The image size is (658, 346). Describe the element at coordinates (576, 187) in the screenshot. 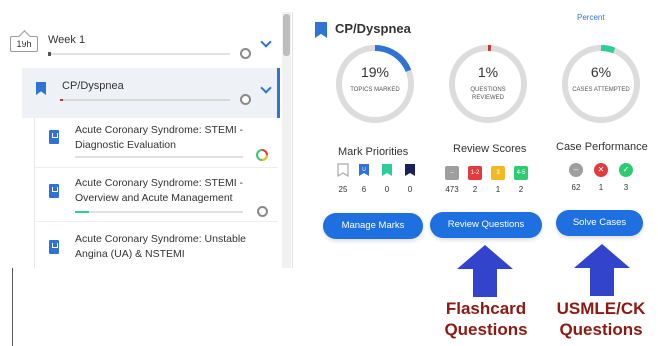

I see `case-count: 62` at that location.